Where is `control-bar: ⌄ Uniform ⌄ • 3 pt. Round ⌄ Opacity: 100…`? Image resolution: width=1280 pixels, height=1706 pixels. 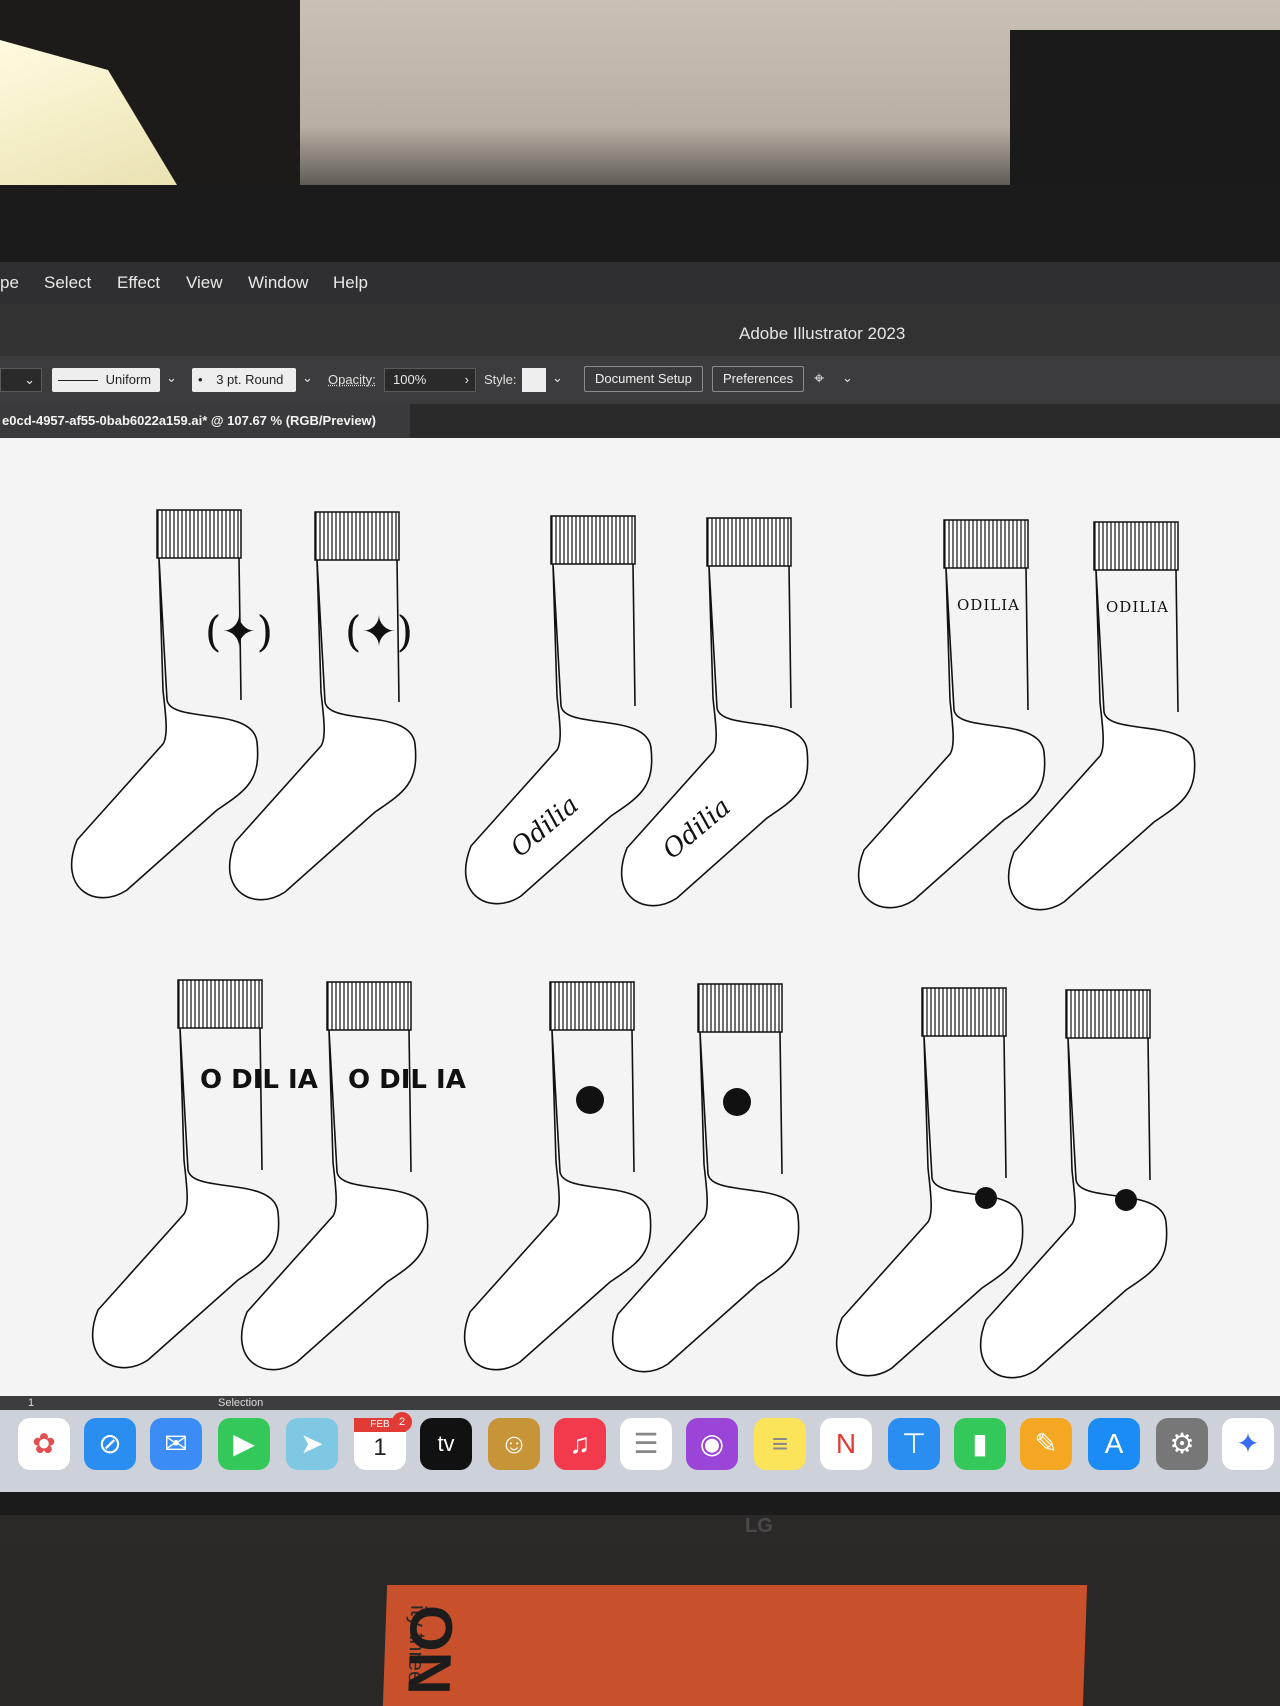 control-bar: ⌄ Uniform ⌄ • 3 pt. Round ⌄ Opacity: 100… is located at coordinates (640, 380).